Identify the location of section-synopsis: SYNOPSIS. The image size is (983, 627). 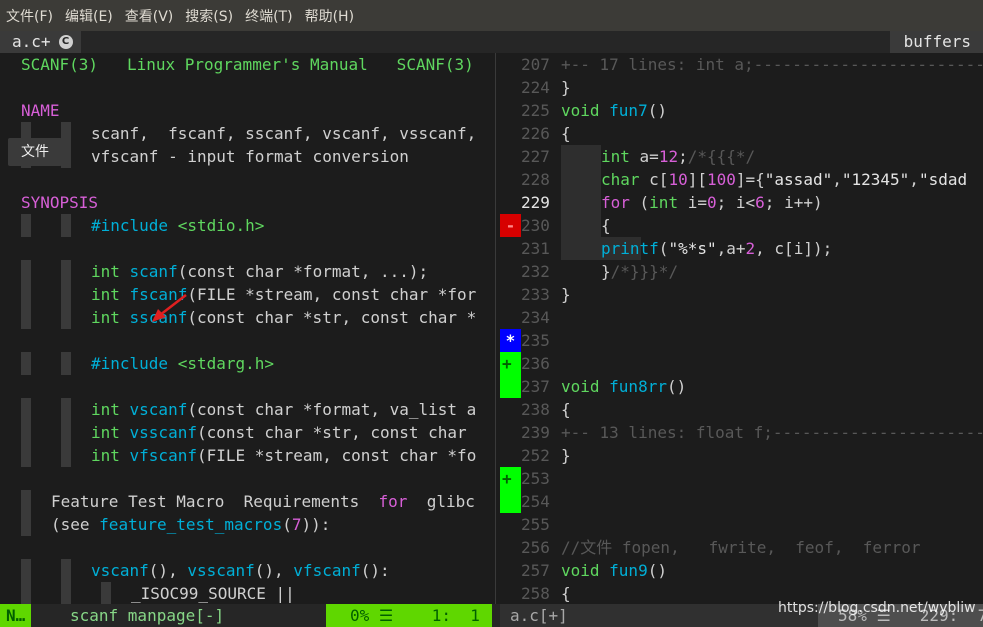
(60, 202).